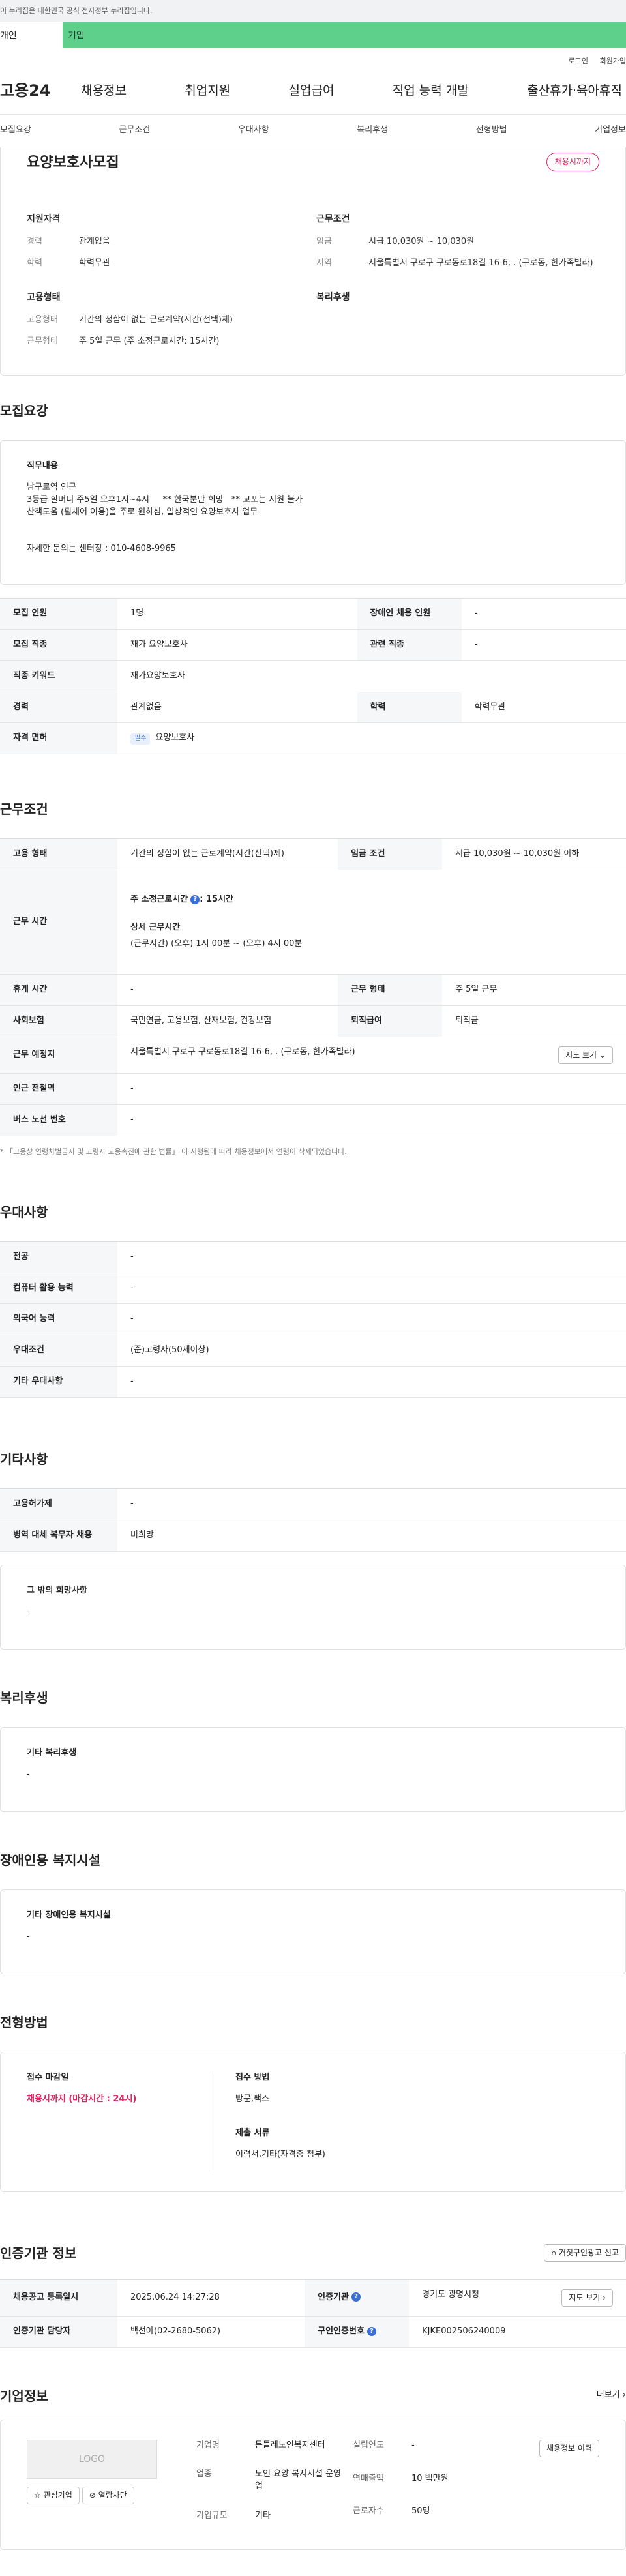  Describe the element at coordinates (134, 131) in the screenshot. I see `tab-conditions: 근무조건` at that location.